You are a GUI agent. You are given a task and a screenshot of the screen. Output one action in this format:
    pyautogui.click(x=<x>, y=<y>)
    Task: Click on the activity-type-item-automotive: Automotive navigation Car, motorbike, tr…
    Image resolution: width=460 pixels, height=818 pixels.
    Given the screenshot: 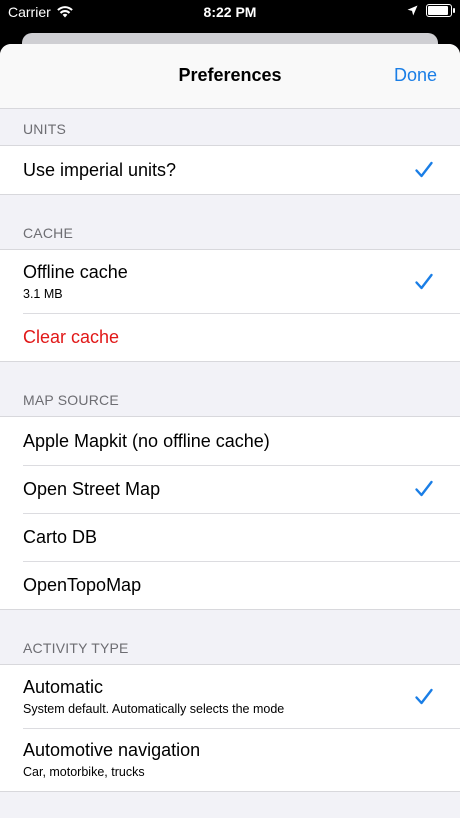 What is the action you would take?
    pyautogui.click(x=230, y=759)
    